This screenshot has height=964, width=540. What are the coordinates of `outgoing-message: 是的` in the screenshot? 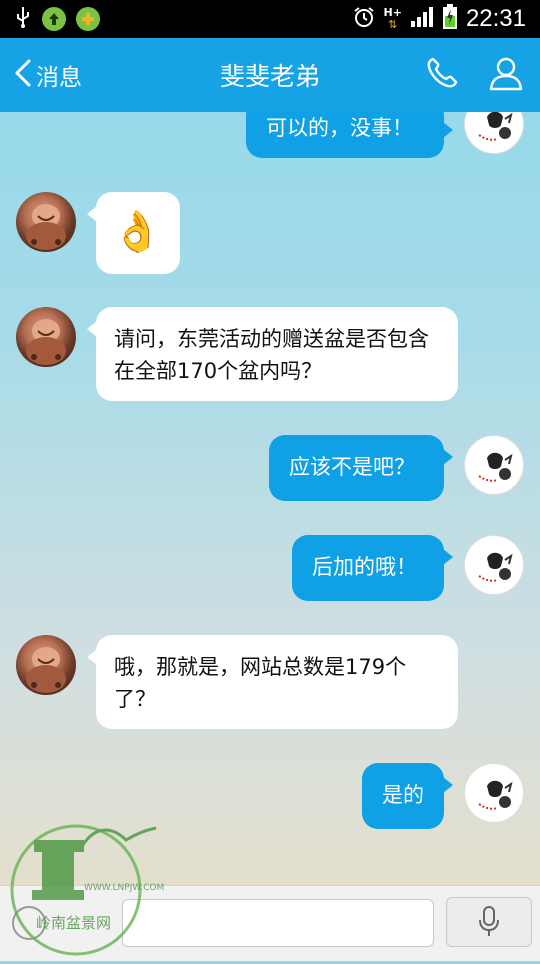 It's located at (407, 796).